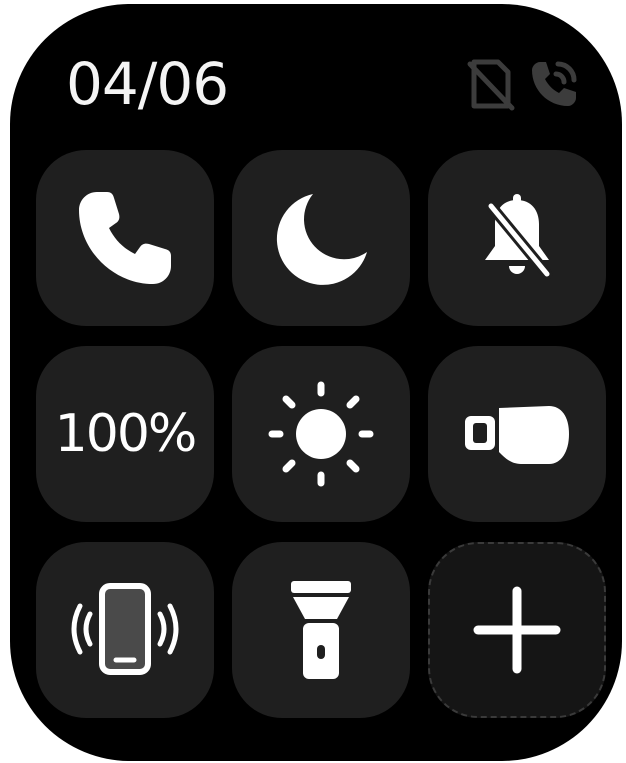  Describe the element at coordinates (490, 84) in the screenshot. I see `sim-absent-icon` at that location.